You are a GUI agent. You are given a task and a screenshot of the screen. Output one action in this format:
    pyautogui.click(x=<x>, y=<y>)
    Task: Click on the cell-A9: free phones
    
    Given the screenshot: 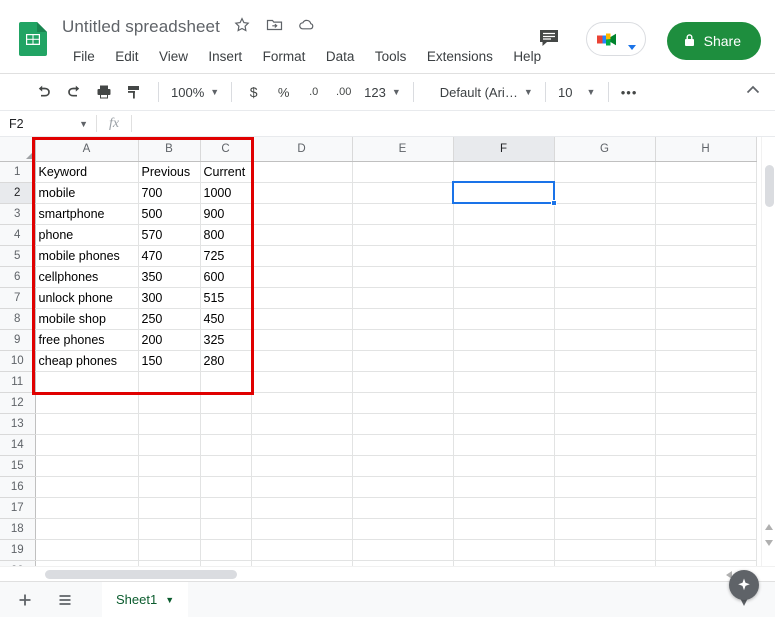 What is the action you would take?
    pyautogui.click(x=87, y=340)
    